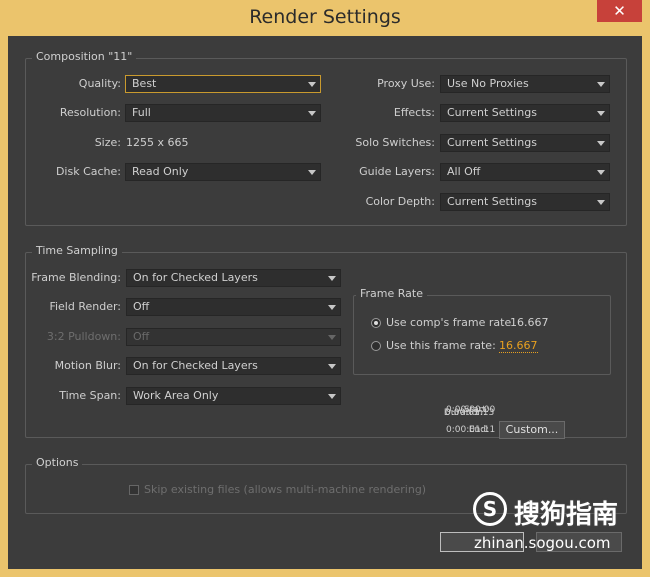 This screenshot has height=577, width=650. What do you see at coordinates (397, 171) in the screenshot?
I see `guide-layers-label: Guide Layers:` at bounding box center [397, 171].